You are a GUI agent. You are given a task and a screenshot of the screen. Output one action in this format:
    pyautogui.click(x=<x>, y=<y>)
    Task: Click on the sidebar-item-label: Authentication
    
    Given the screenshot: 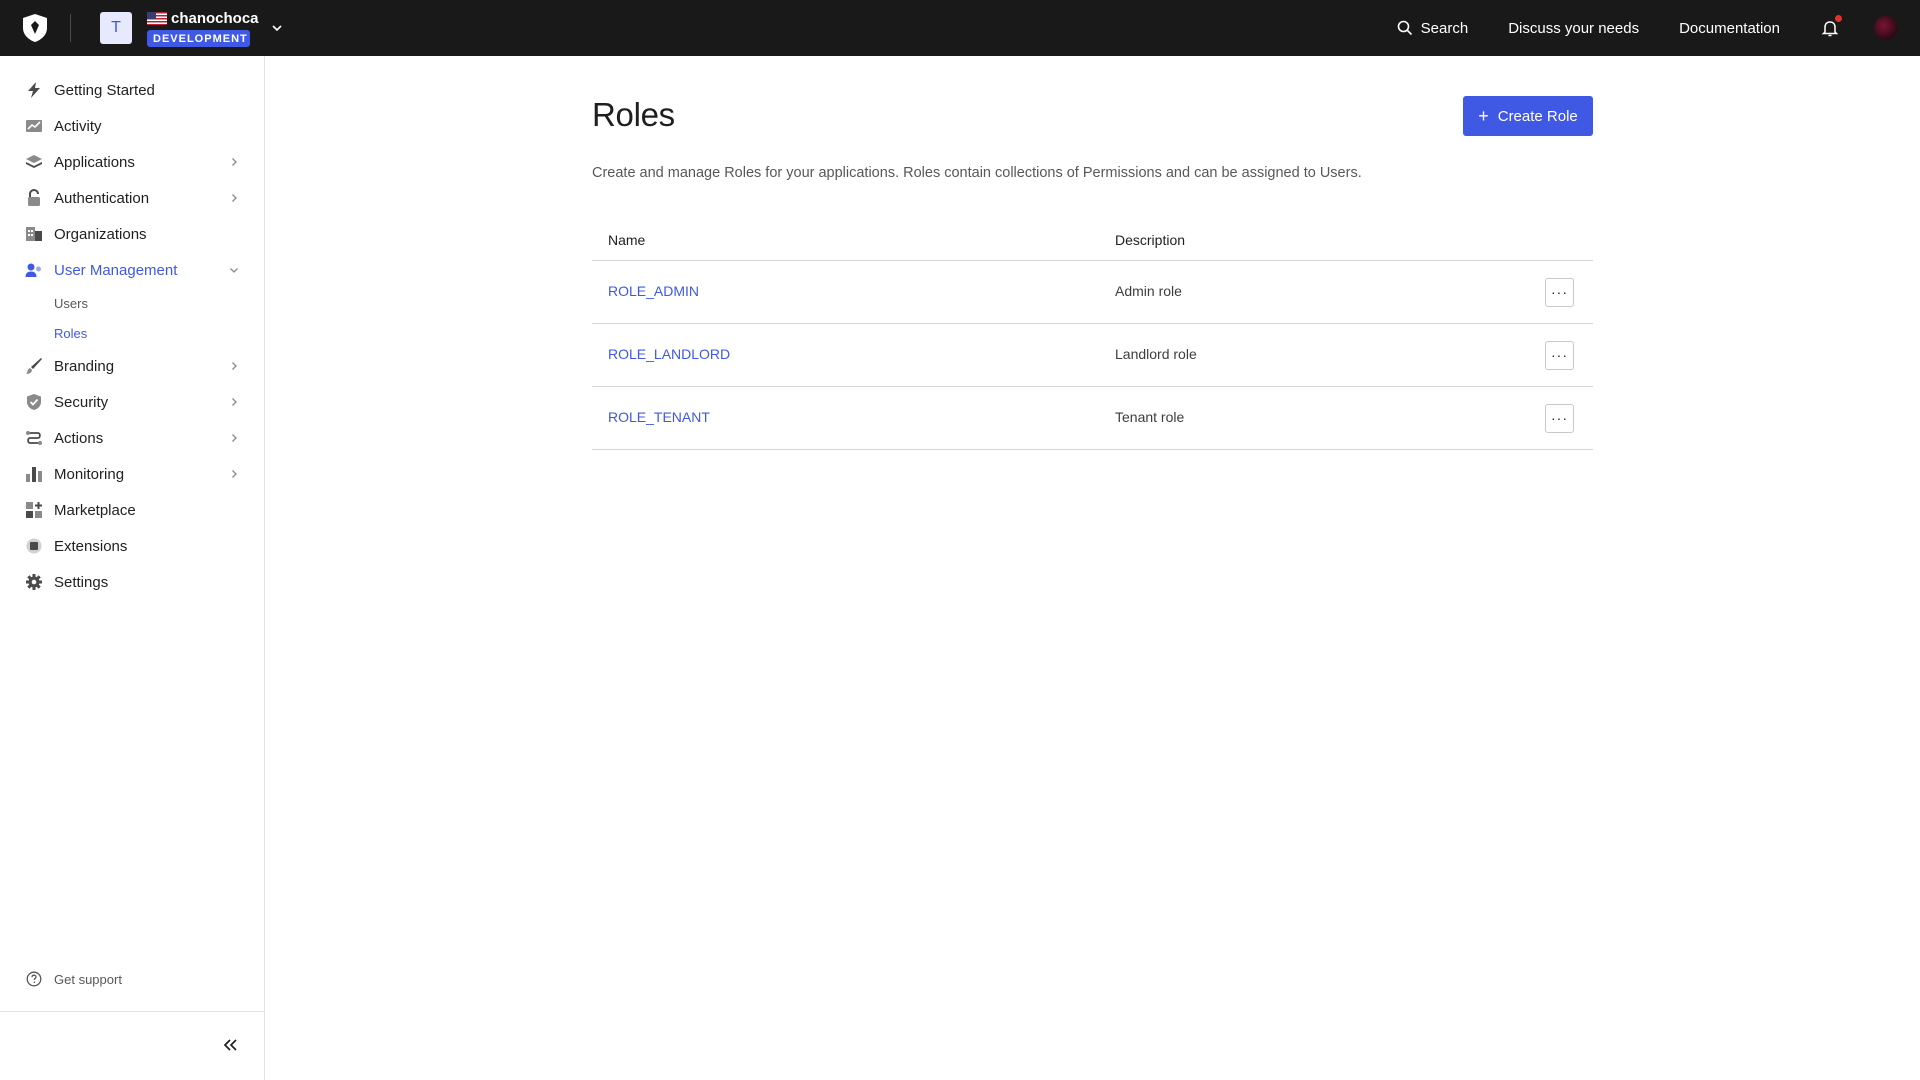 What is the action you would take?
    pyautogui.click(x=102, y=198)
    